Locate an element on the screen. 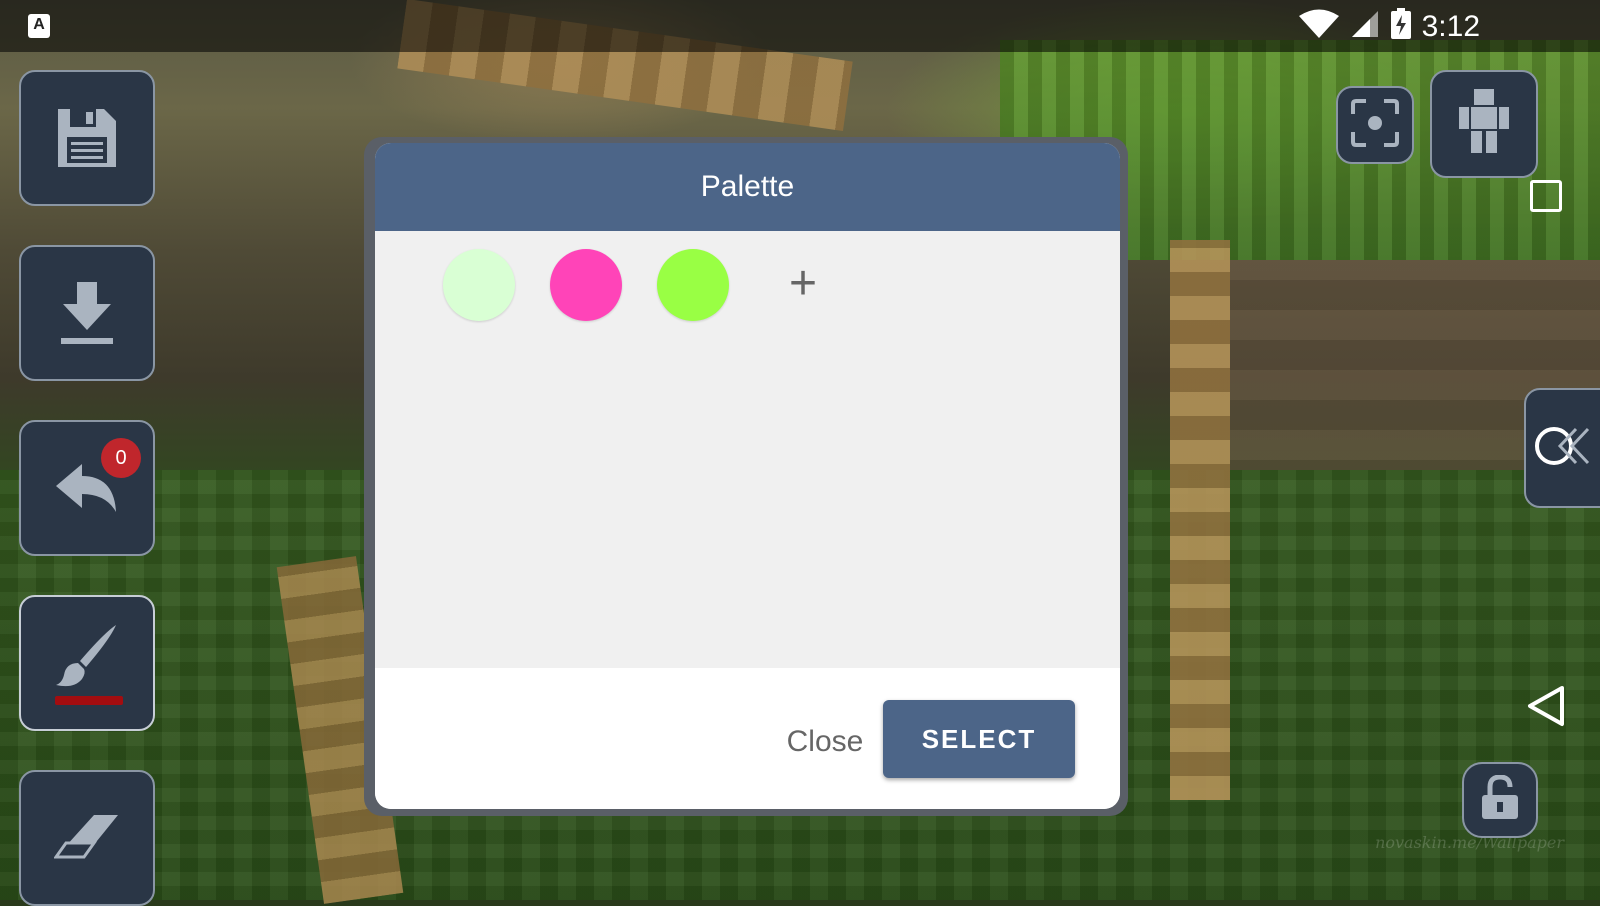 This screenshot has width=1600, height=906. wifi-icon is located at coordinates (1319, 26).